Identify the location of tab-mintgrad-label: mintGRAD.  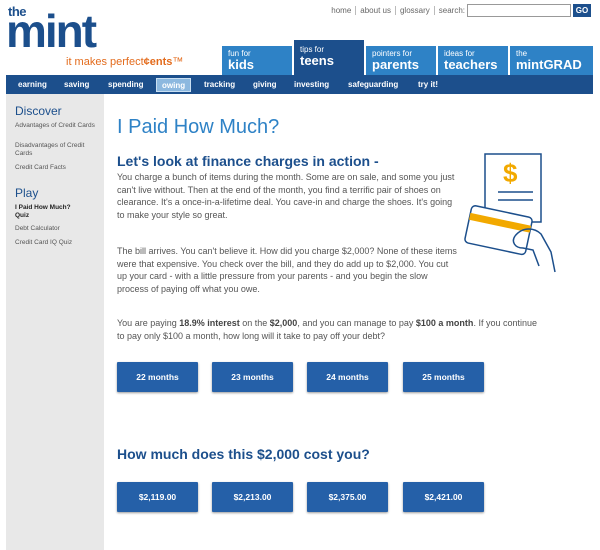
(549, 64).